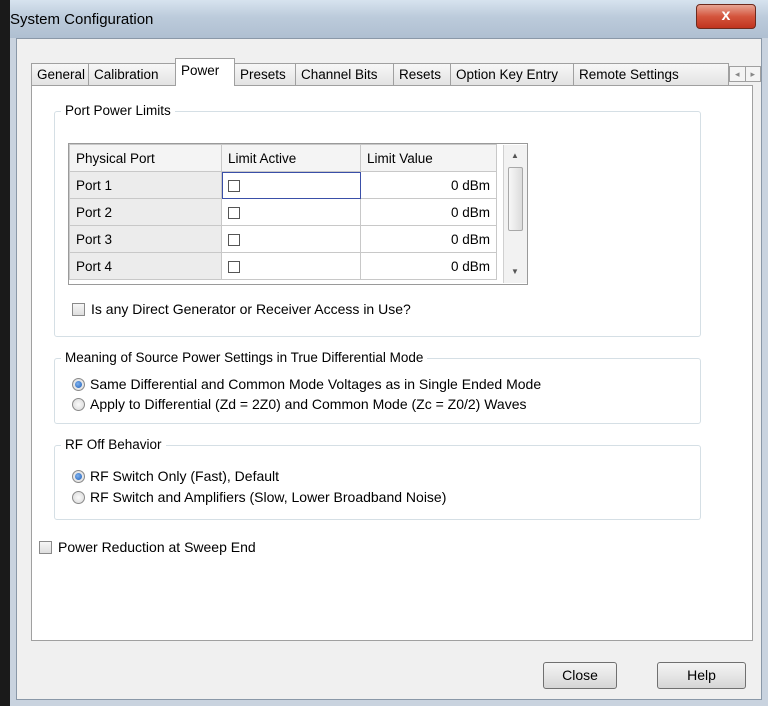  I want to click on table-row: Port 3 0 dBm, so click(283, 239).